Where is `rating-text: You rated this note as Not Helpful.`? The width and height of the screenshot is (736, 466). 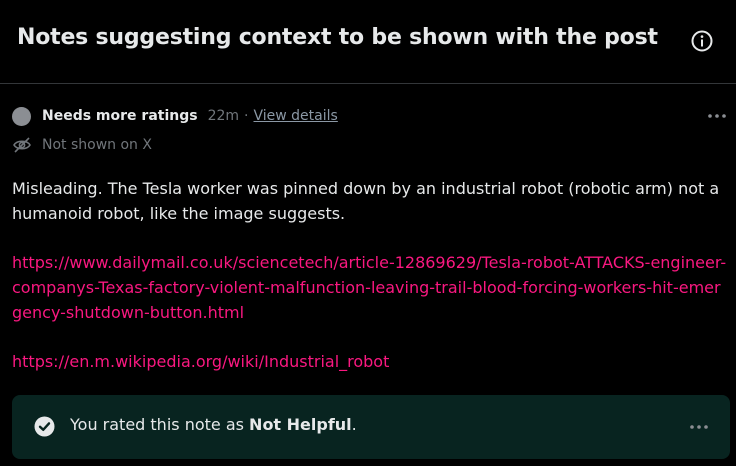 rating-text: You rated this note as Not Helpful. is located at coordinates (213, 424).